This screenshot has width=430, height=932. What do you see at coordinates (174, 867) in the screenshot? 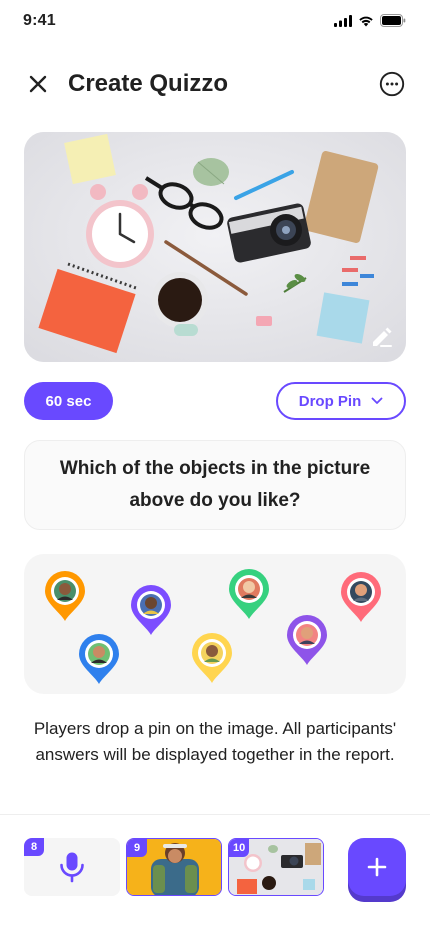
I see `slide-thumbnail-9: 9` at bounding box center [174, 867].